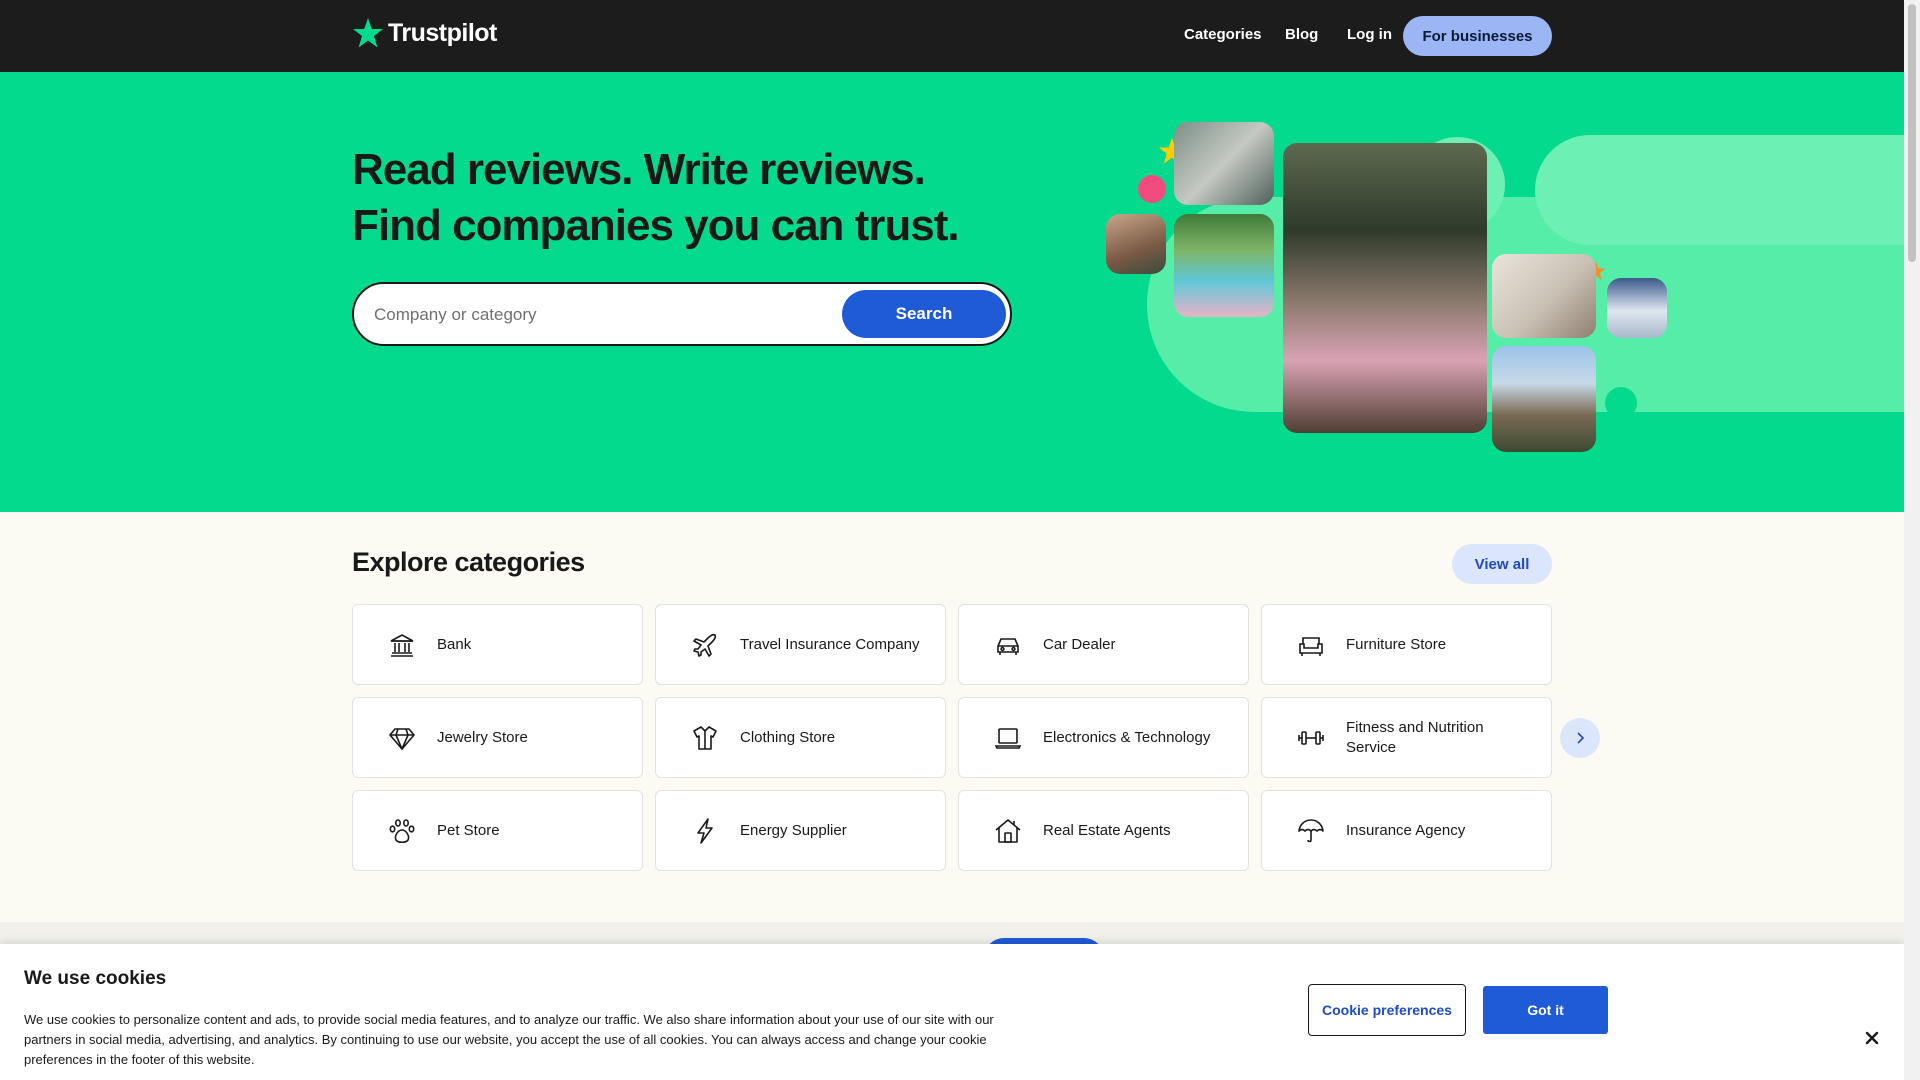  Describe the element at coordinates (1224, 265) in the screenshot. I see `photo-pool` at that location.